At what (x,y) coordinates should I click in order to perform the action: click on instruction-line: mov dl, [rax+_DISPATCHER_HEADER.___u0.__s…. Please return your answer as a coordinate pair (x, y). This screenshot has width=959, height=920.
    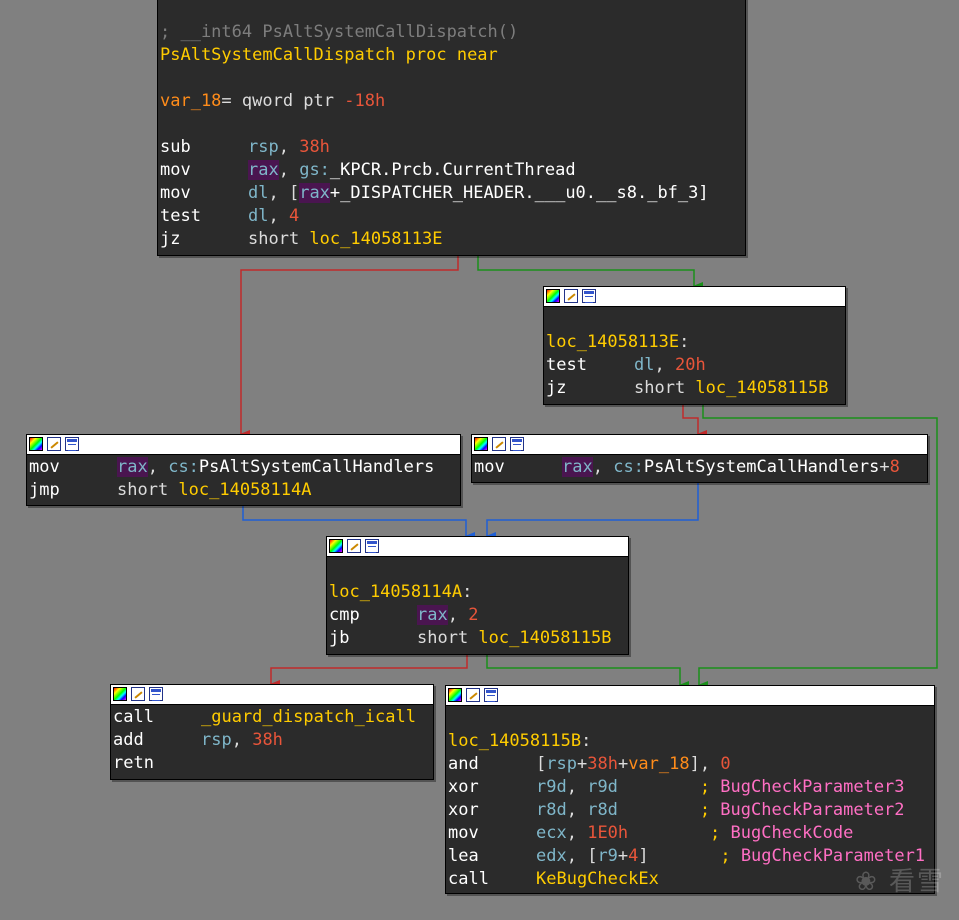
    Looking at the image, I should click on (451, 193).